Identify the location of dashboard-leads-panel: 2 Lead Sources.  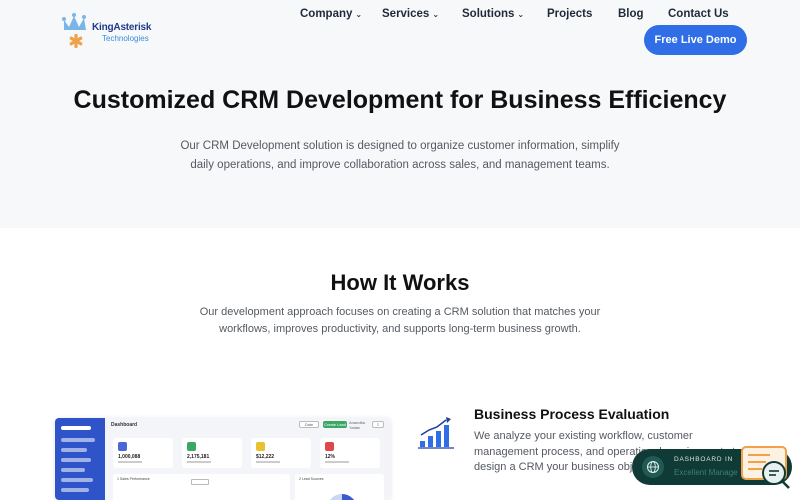
(339, 487).